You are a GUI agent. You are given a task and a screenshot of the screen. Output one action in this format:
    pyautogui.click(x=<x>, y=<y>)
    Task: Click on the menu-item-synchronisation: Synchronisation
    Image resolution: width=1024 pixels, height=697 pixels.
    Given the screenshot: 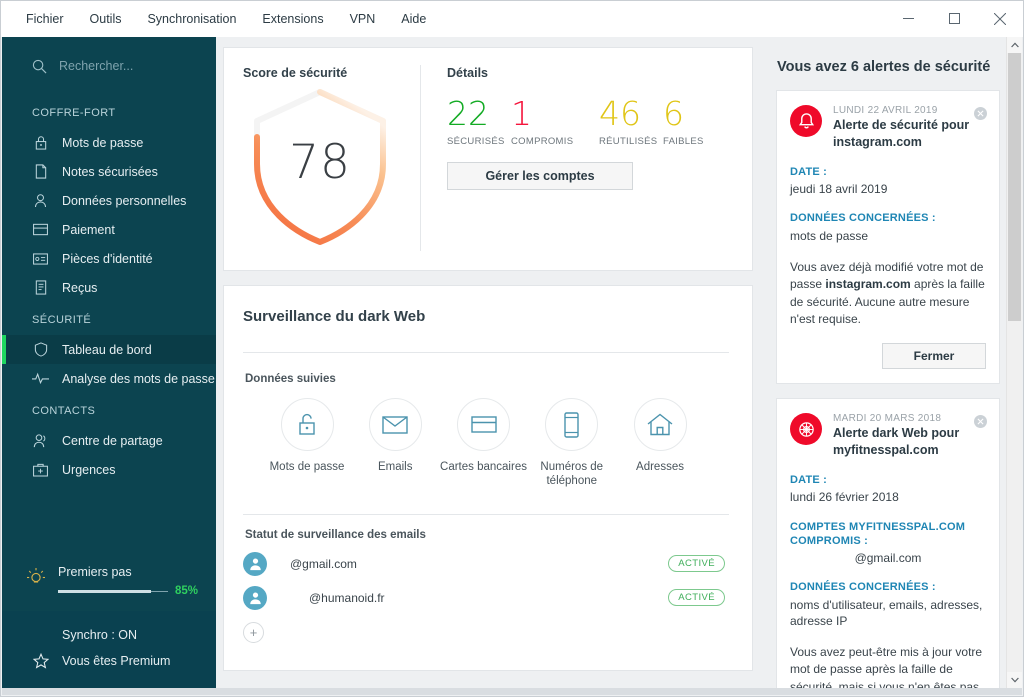 What is the action you would take?
    pyautogui.click(x=191, y=19)
    